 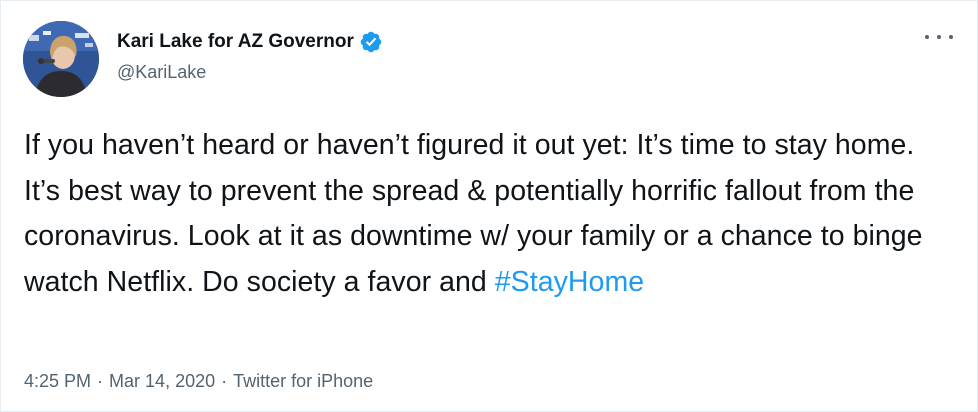 I want to click on hashtag-link: #StayHome, so click(x=569, y=282).